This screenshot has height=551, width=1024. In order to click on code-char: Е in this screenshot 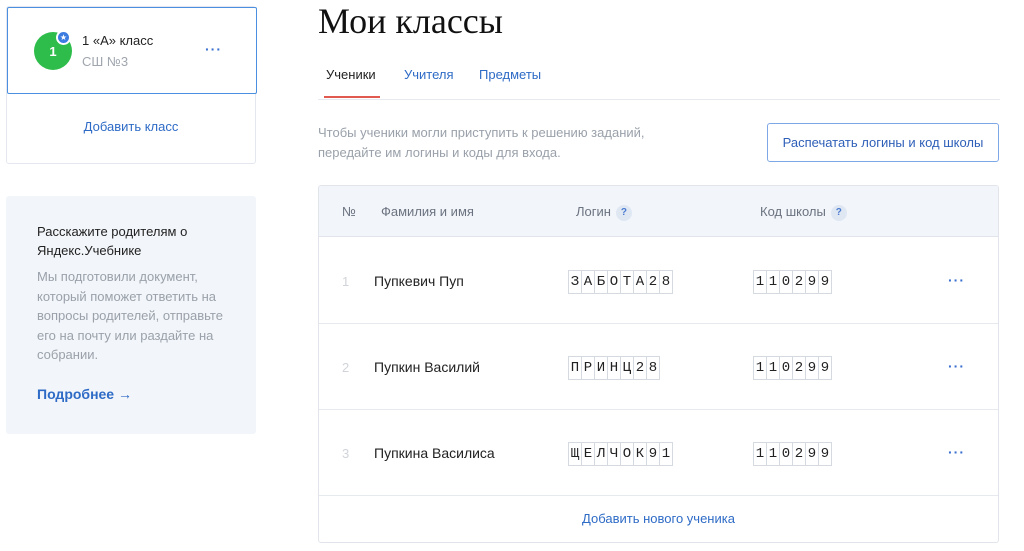, I will do `click(588, 454)`.